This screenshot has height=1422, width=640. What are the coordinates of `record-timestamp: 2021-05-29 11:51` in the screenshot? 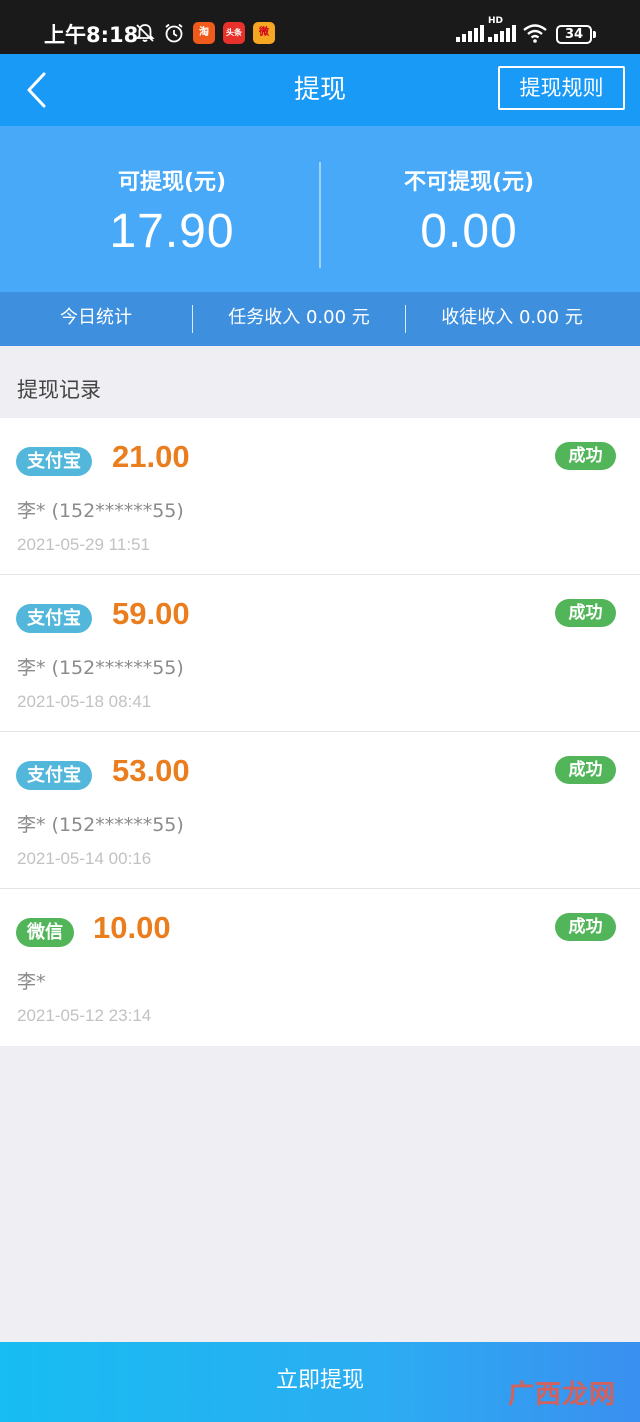 It's located at (83, 544).